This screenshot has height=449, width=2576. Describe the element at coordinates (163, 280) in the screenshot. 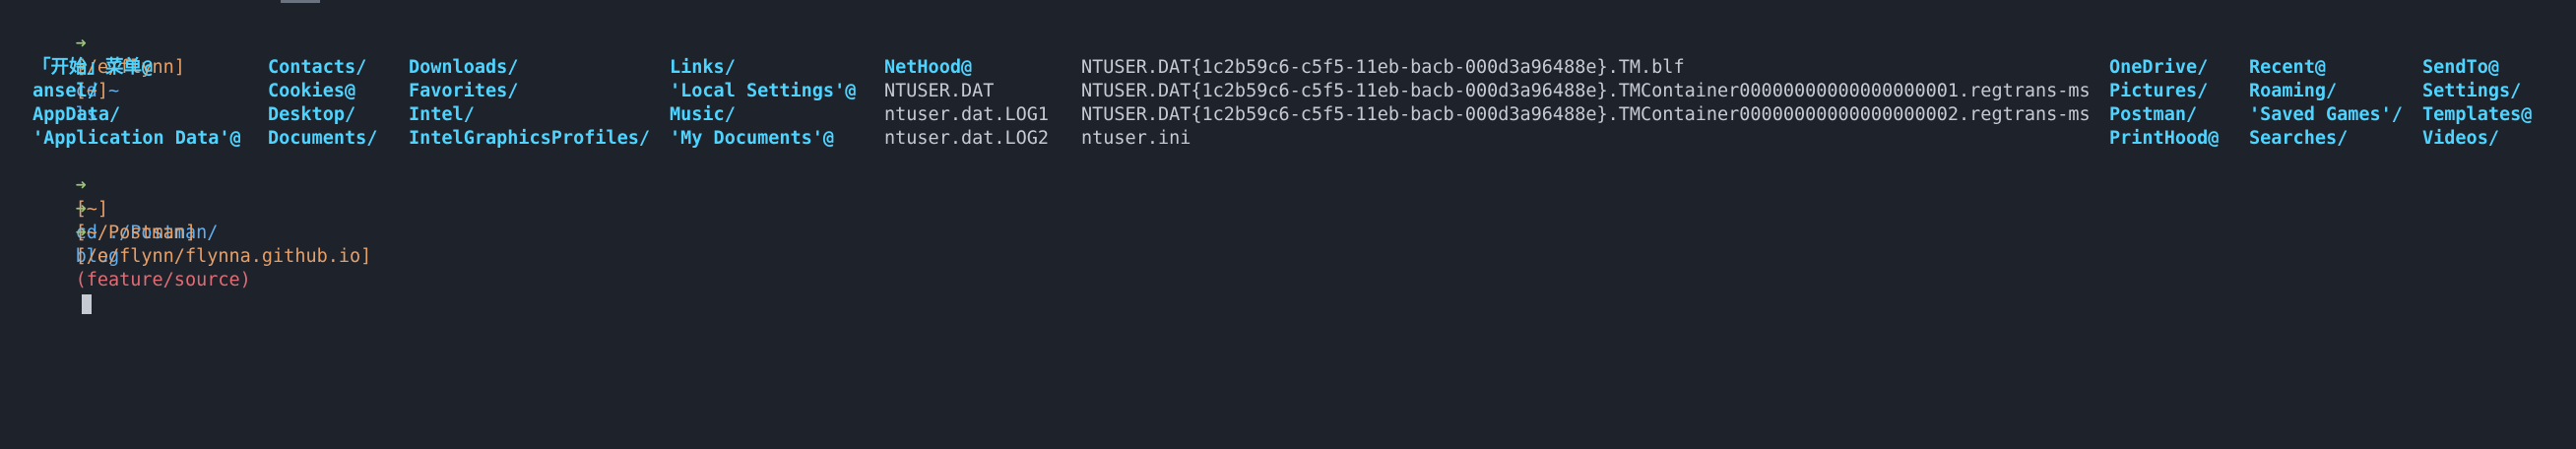

I see `git-branch: (feature/source)` at that location.